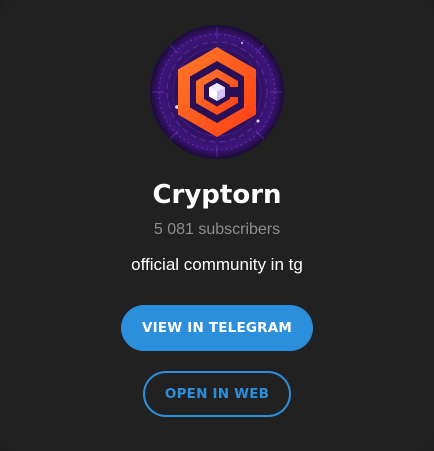  I want to click on channel-avatar, so click(217, 92).